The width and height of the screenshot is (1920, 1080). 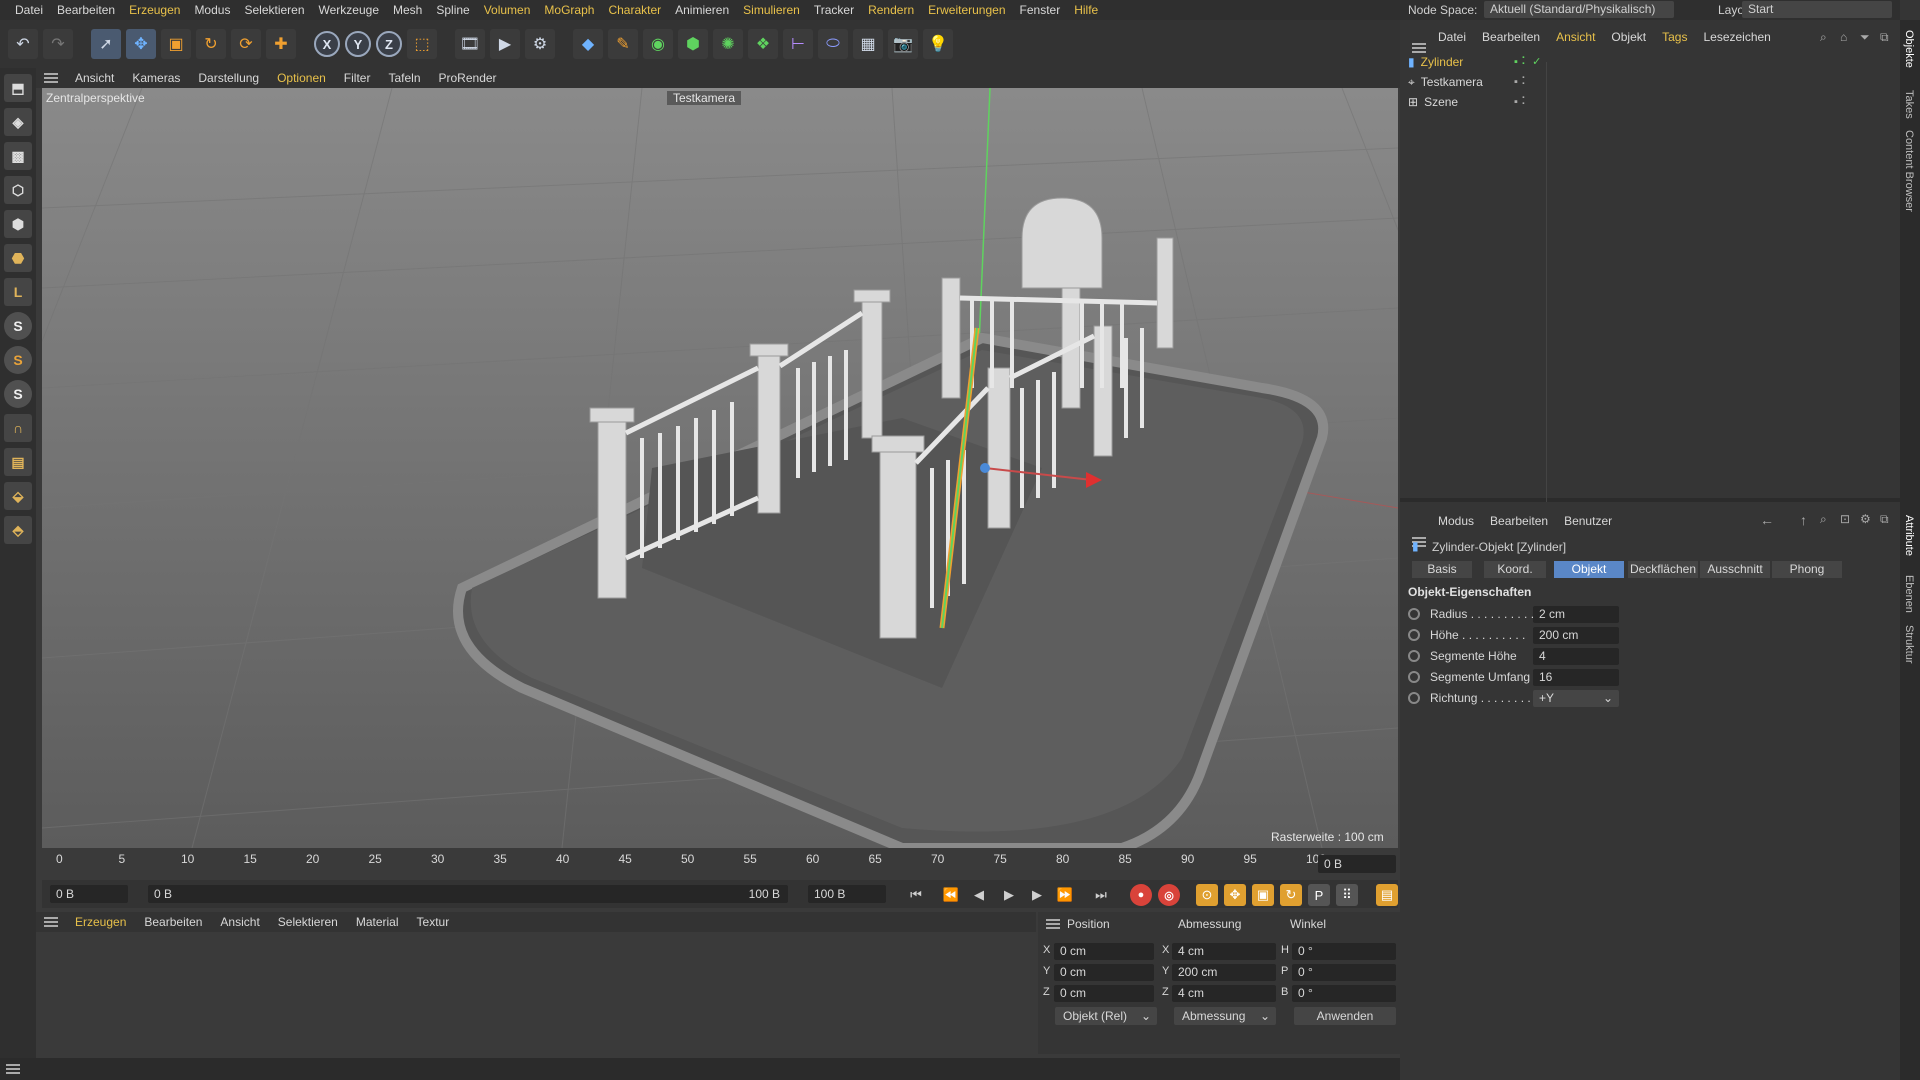 I want to click on material-menu-icon, so click(x=51, y=922).